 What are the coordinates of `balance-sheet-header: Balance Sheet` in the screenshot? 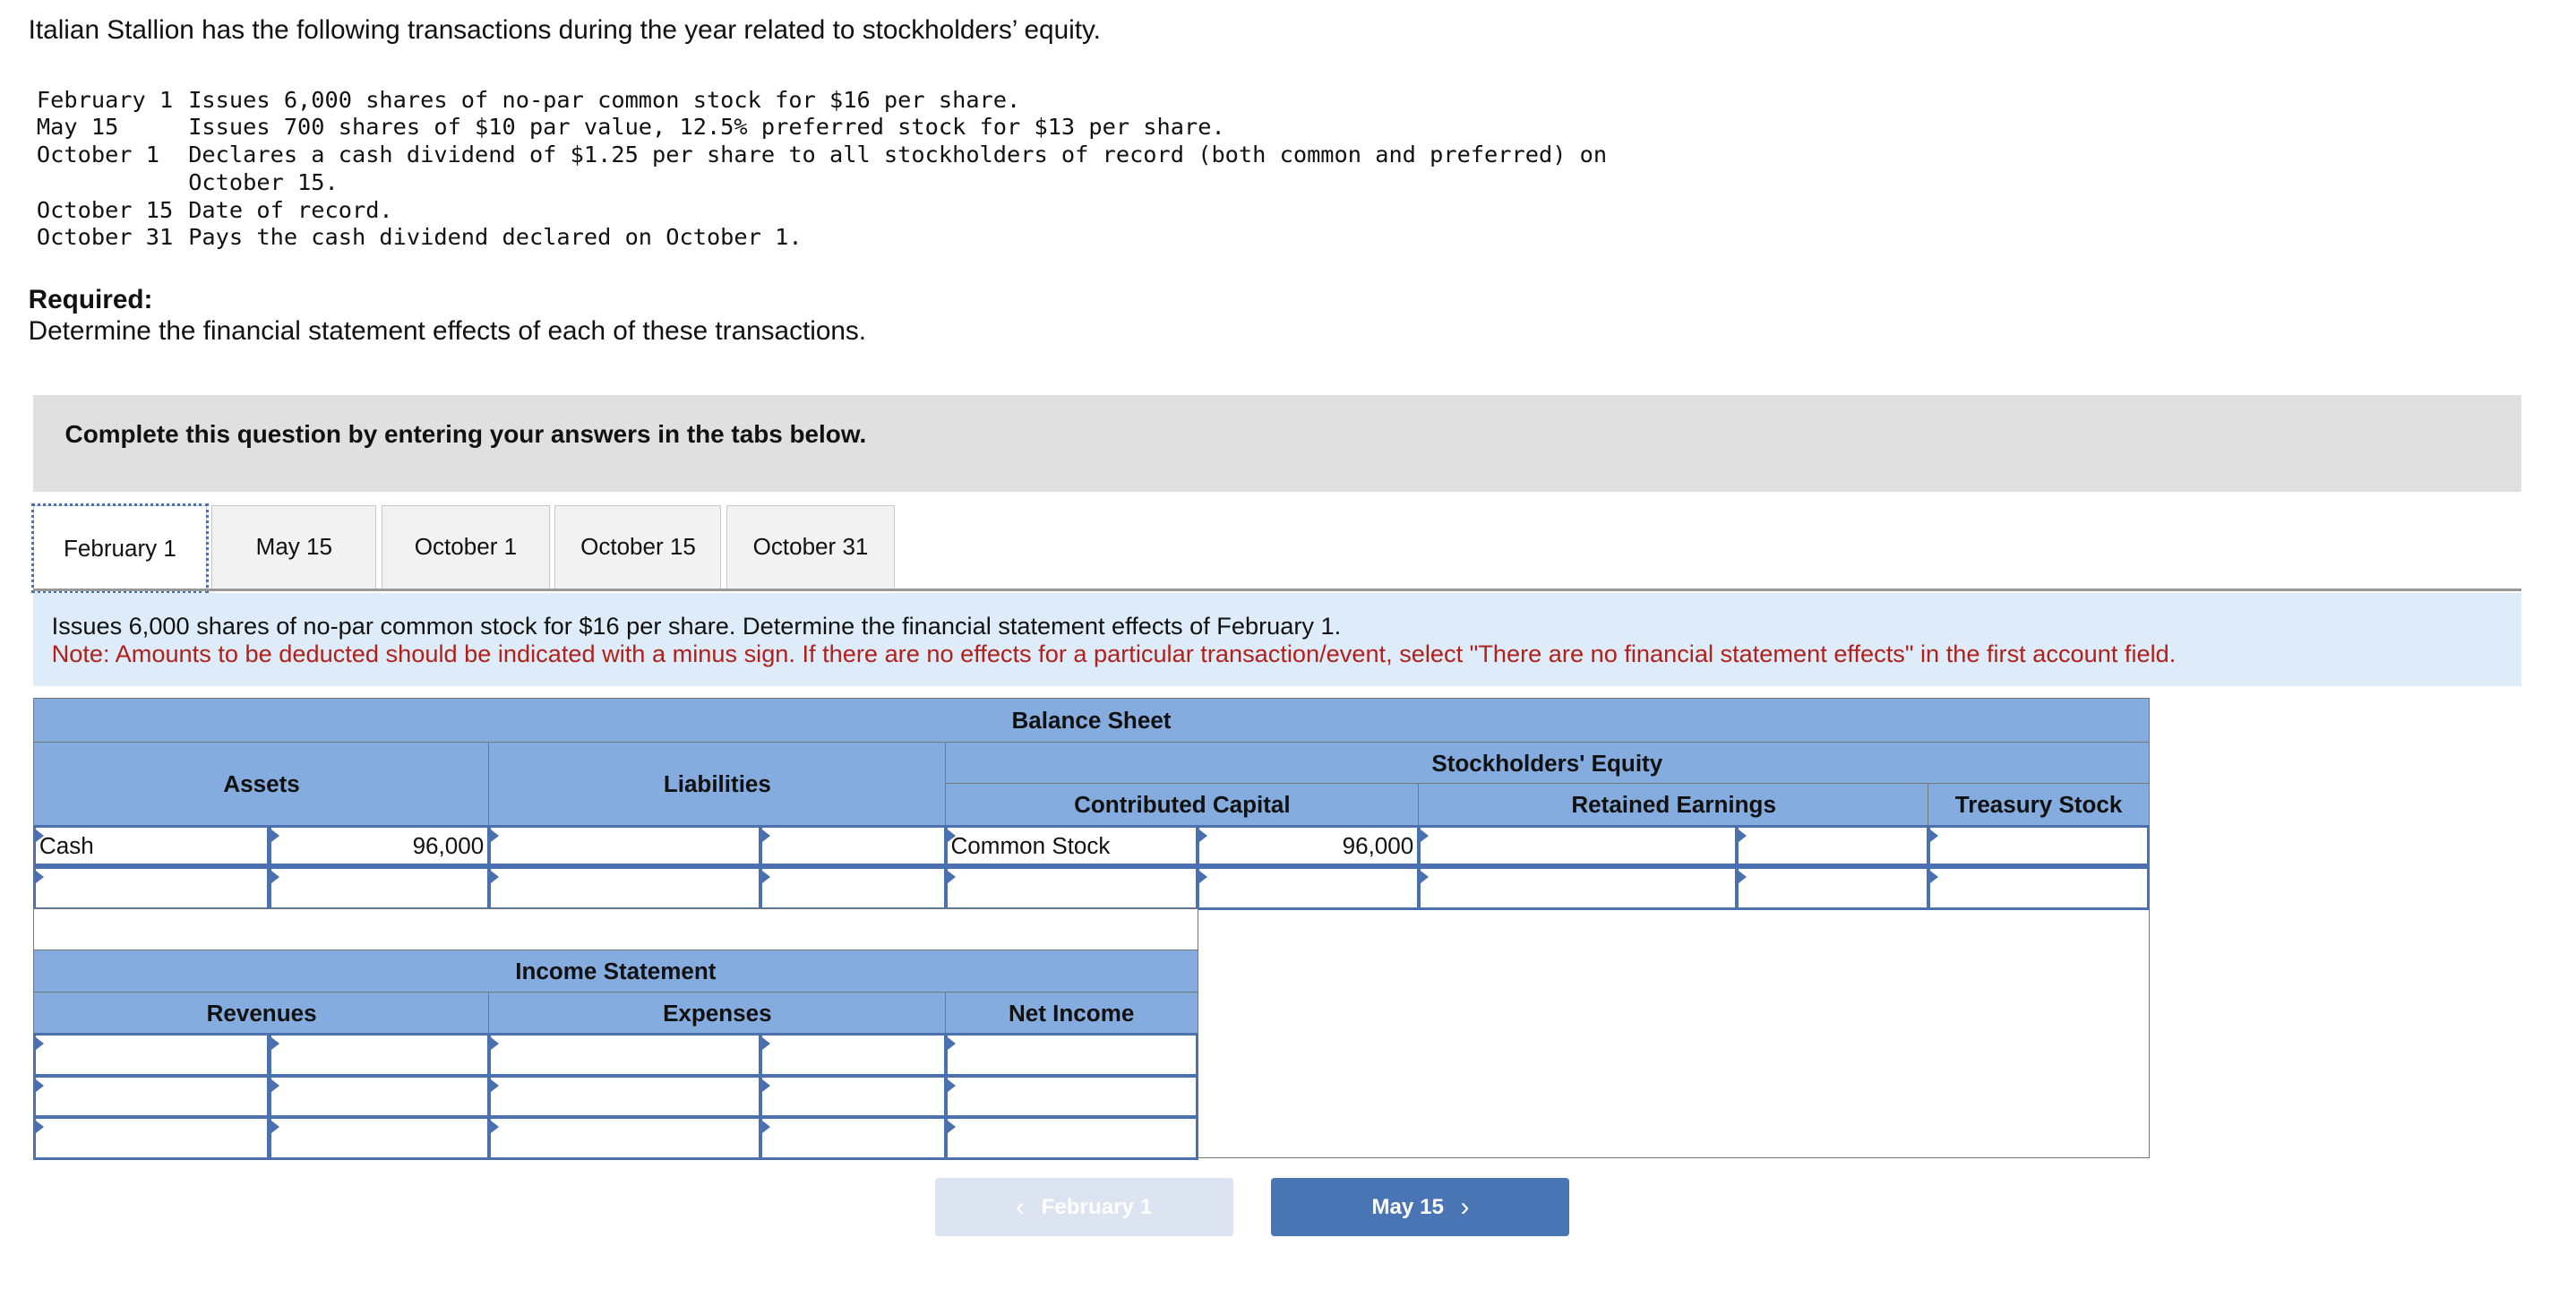 It's located at (1091, 720).